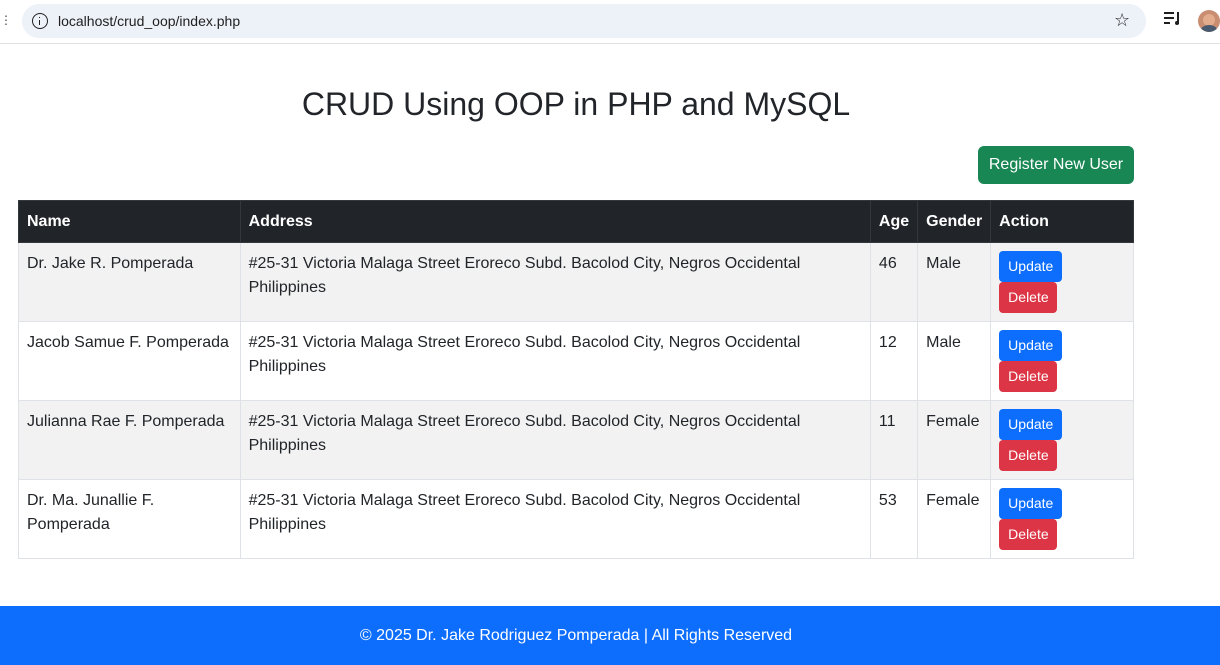 This screenshot has width=1220, height=665. What do you see at coordinates (1062, 221) in the screenshot?
I see `column-header-action: Action` at bounding box center [1062, 221].